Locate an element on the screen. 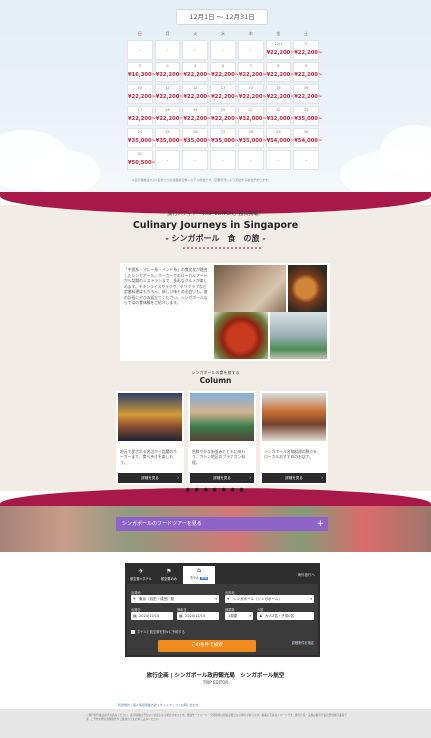  photo-dish is located at coordinates (307, 288).